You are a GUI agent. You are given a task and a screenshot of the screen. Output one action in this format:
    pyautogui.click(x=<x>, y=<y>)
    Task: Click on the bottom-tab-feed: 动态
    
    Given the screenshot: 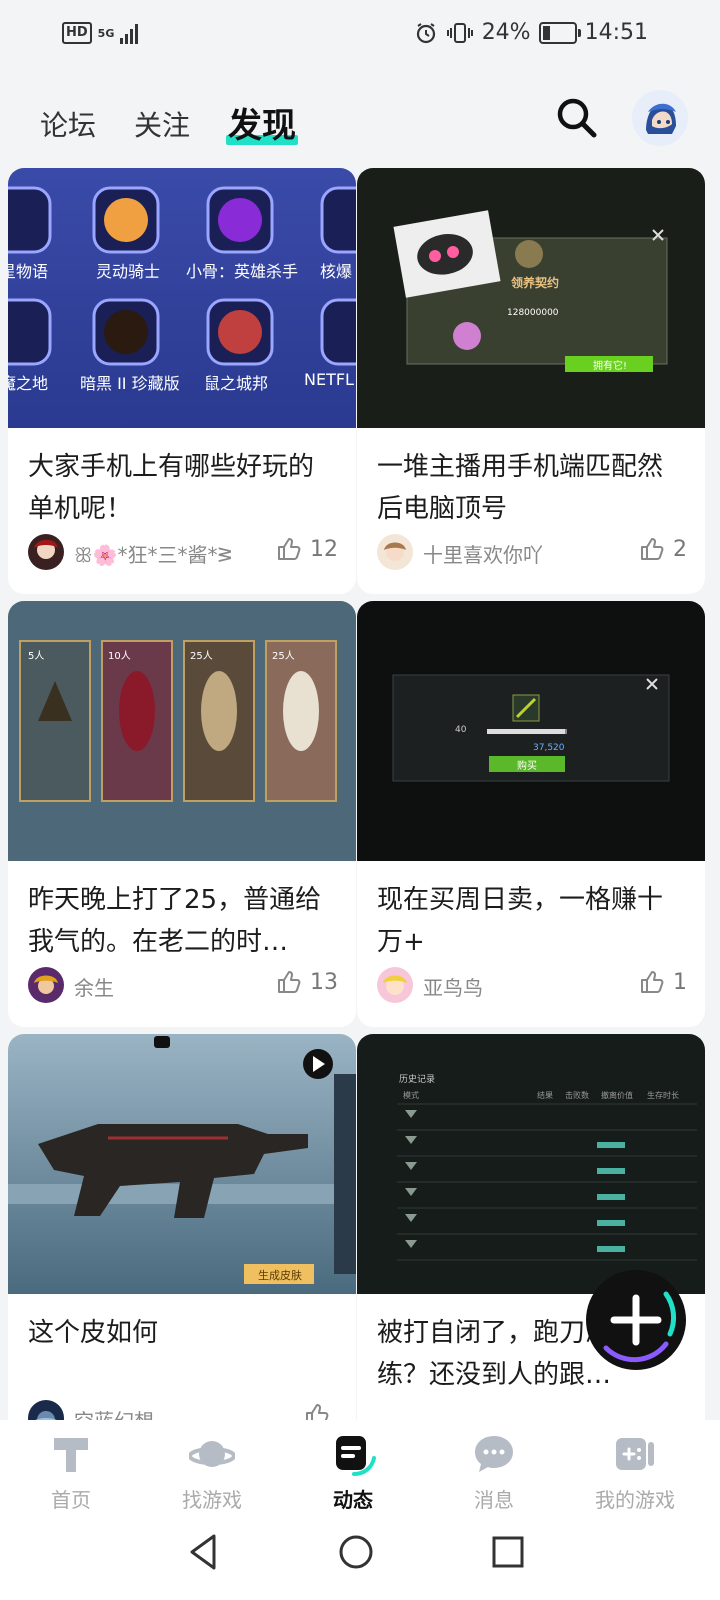 What is the action you would take?
    pyautogui.click(x=353, y=1466)
    